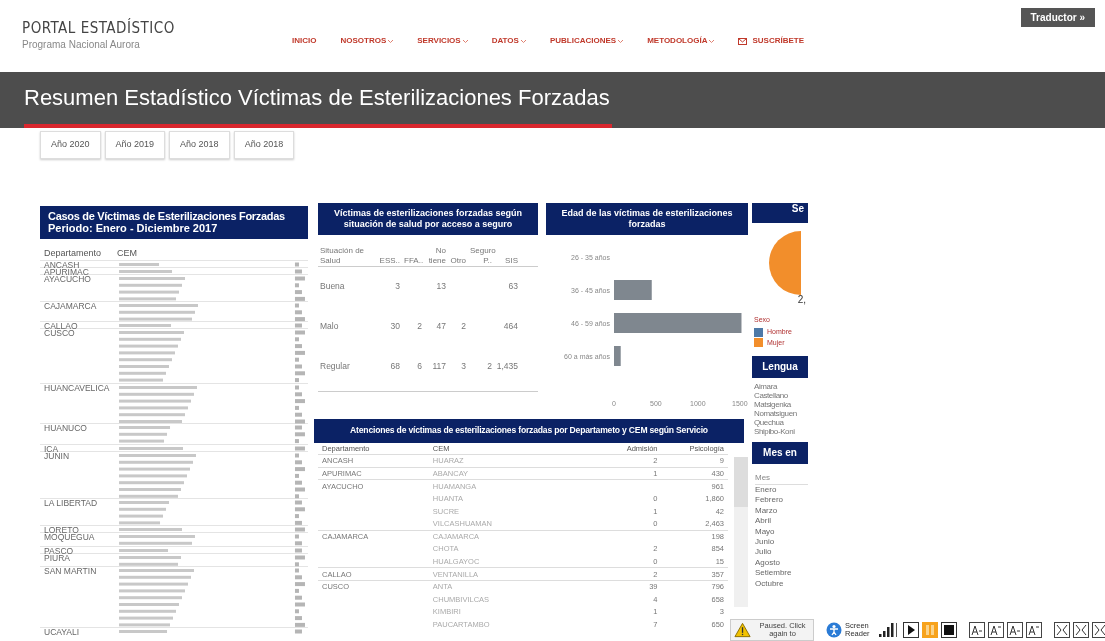  Describe the element at coordinates (801, 299) in the screenshot. I see `pie-value: 2,` at that location.